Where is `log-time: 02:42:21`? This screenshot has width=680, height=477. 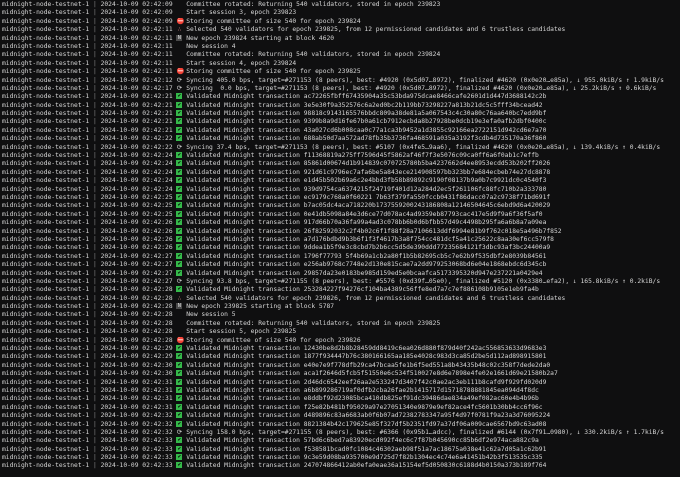 log-time: 02:42:21 is located at coordinates (157, 122).